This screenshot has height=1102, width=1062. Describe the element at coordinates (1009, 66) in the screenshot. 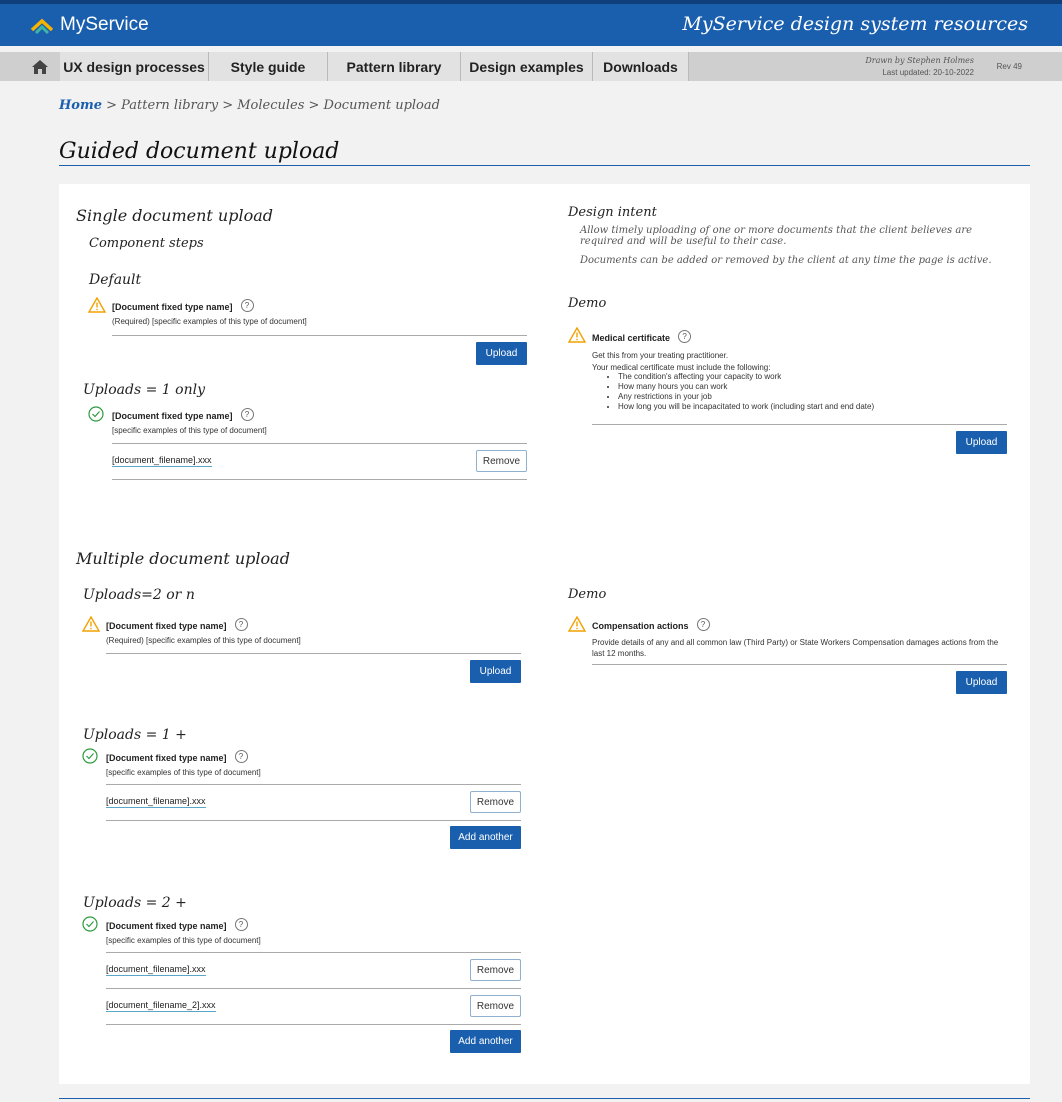

I see `revision: Rev 49` at that location.